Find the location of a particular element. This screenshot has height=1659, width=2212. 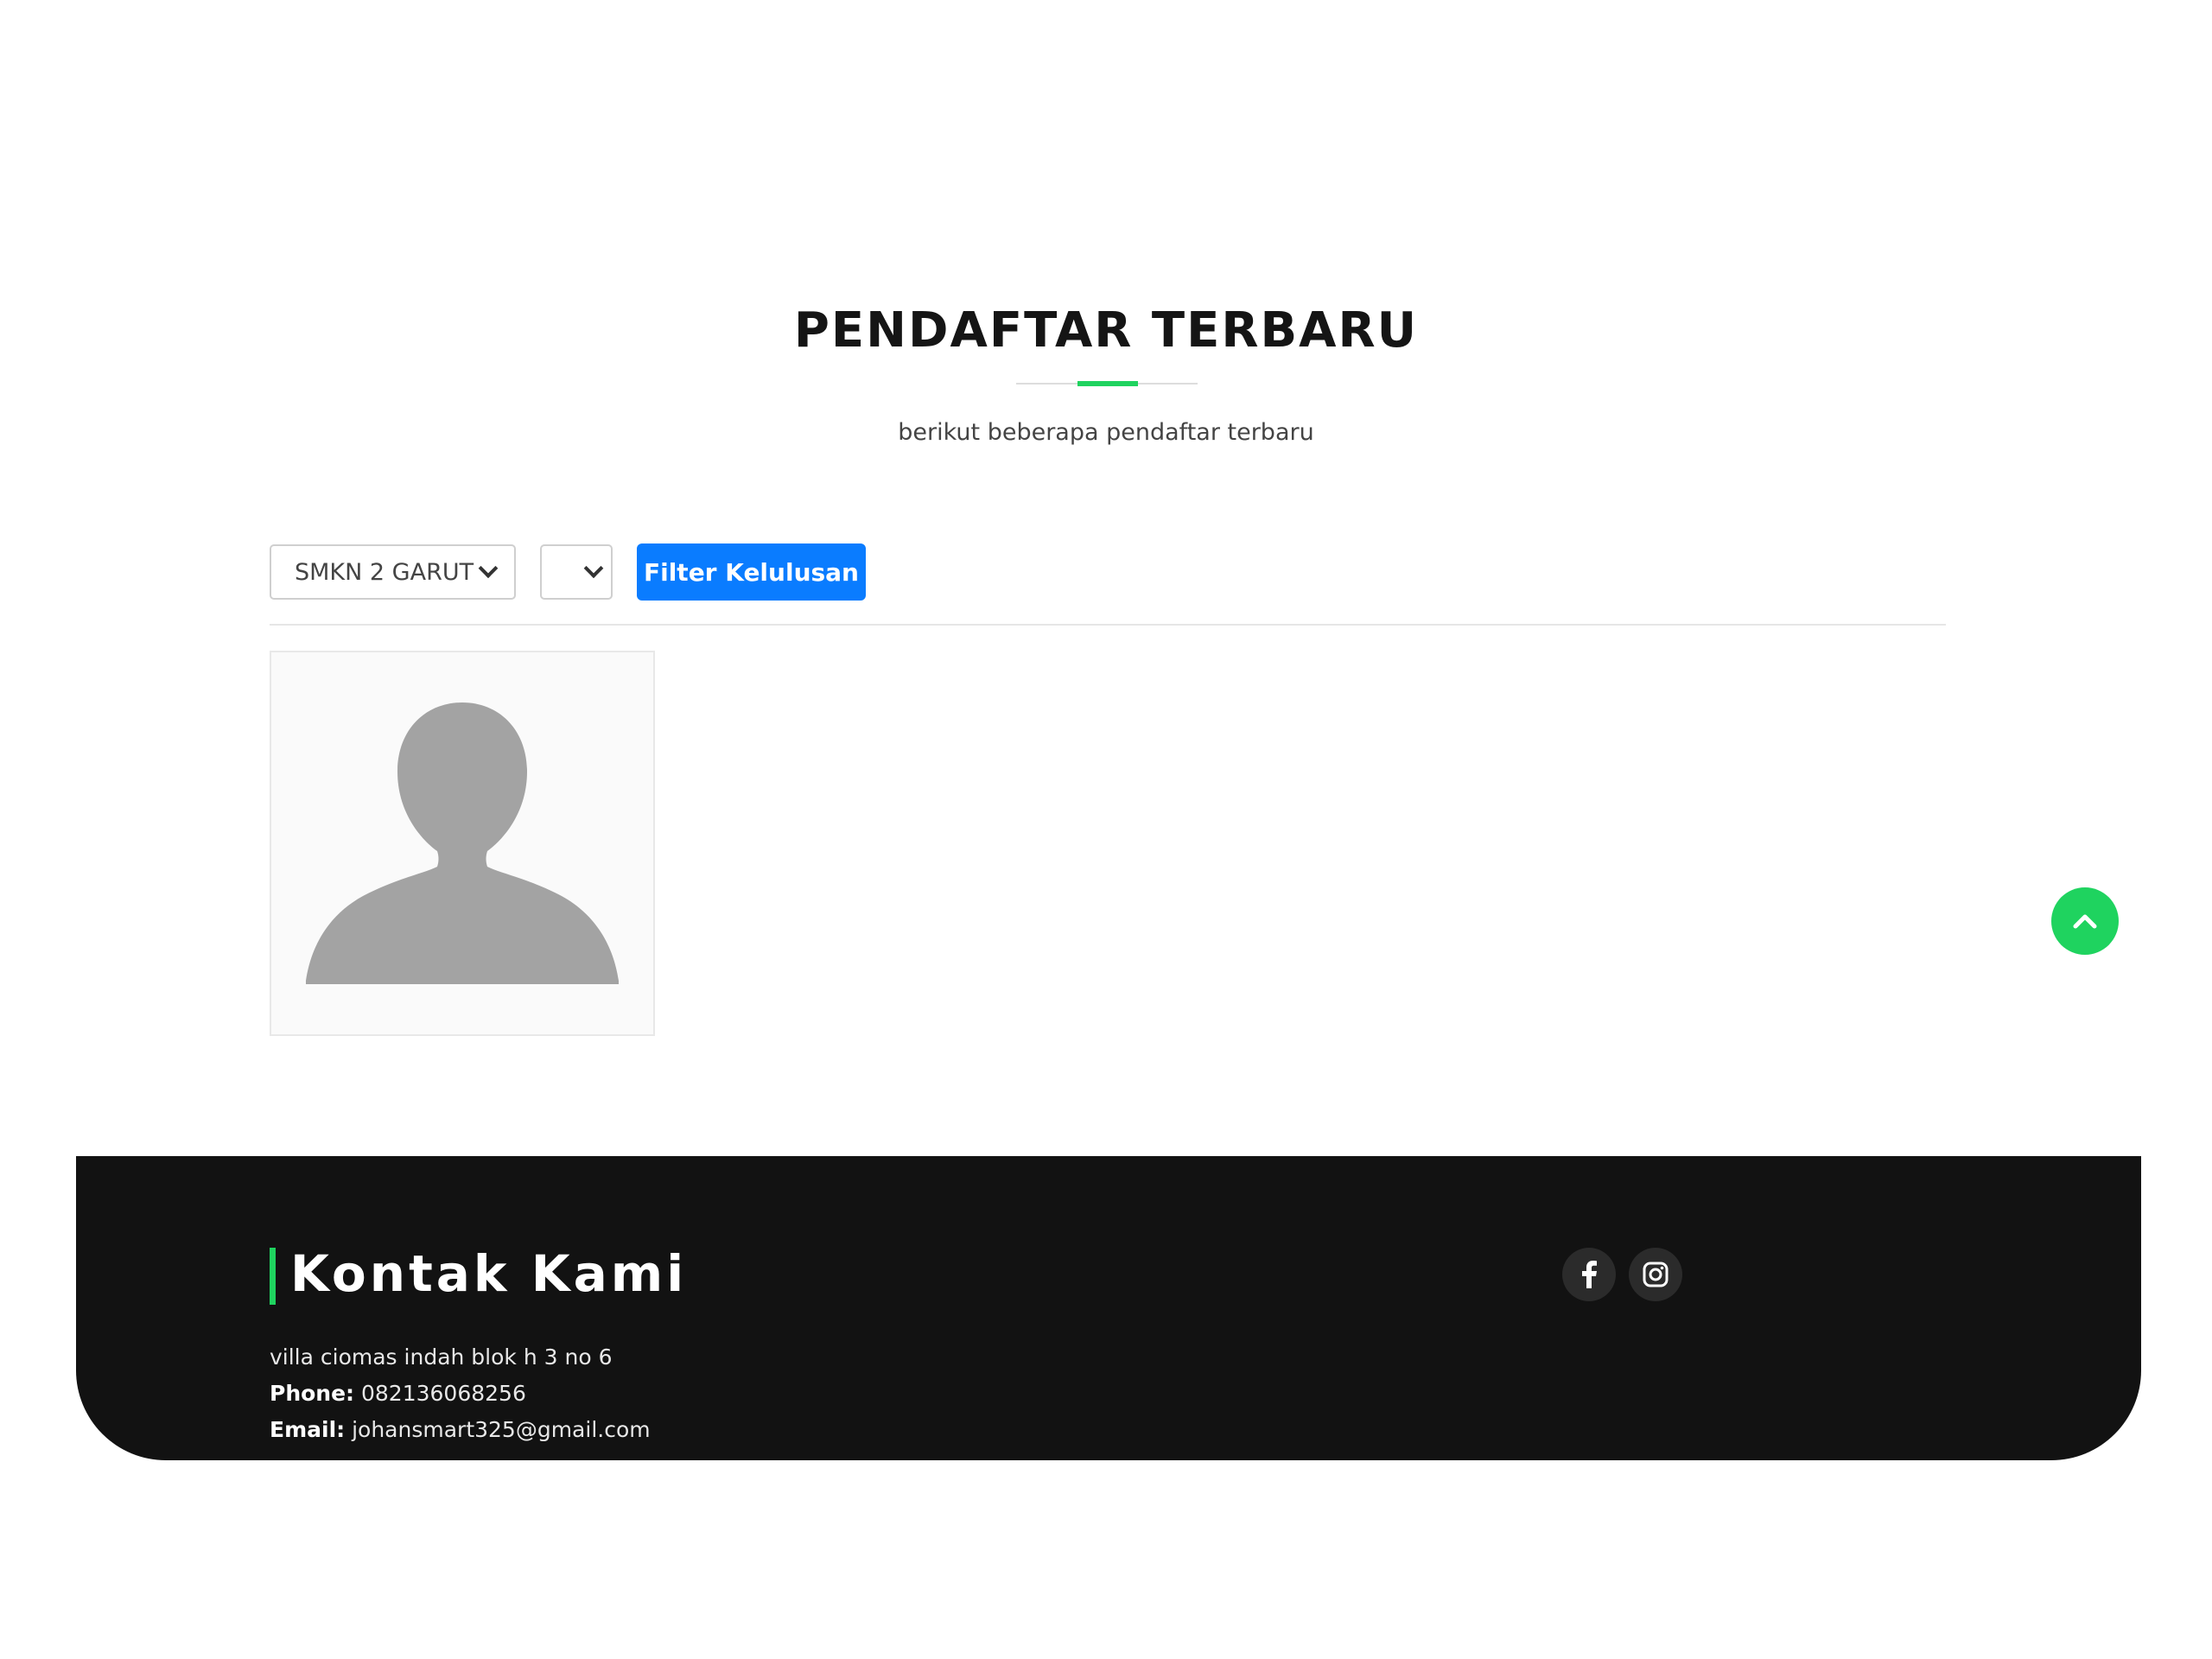

instagram-icon is located at coordinates (1656, 1274).